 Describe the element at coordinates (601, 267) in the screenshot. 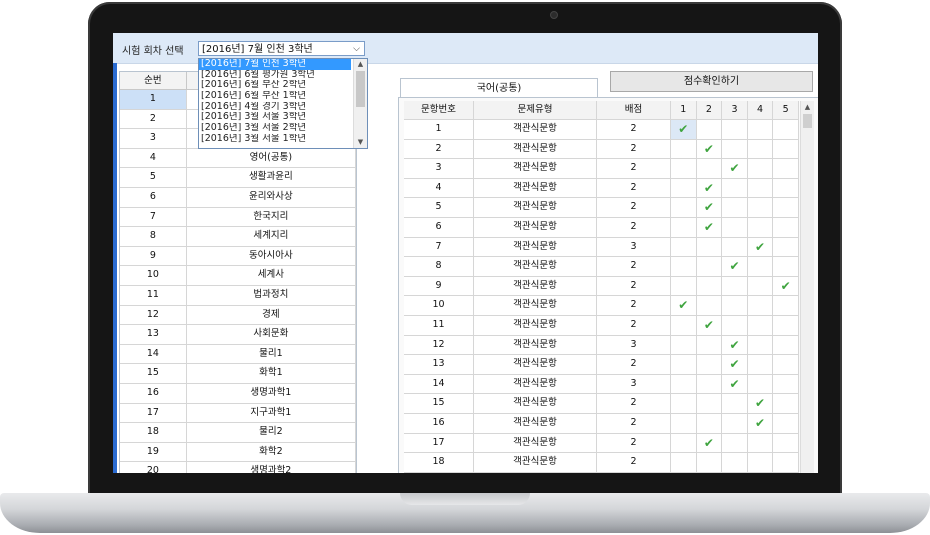

I see `table-row: 8 객관식문항 2 ✔` at that location.